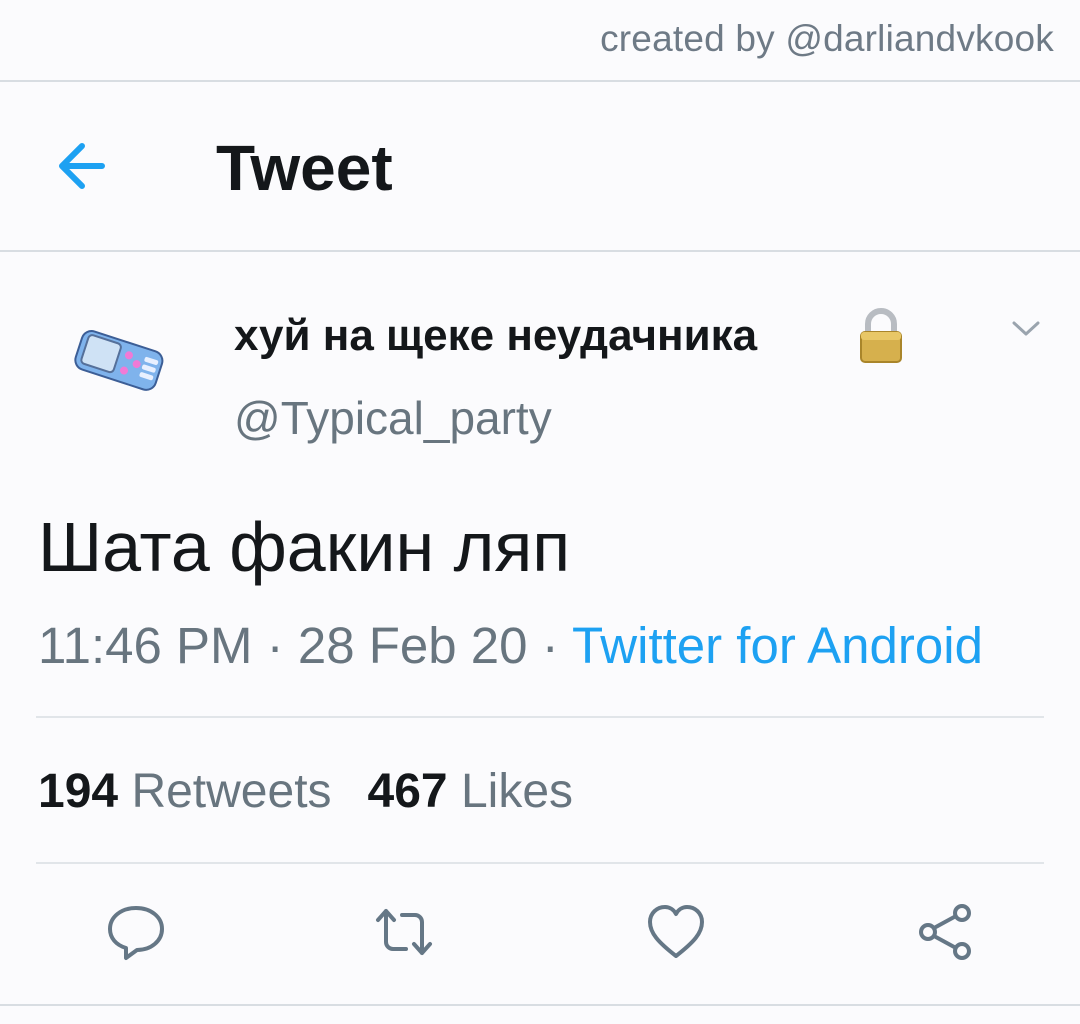 The image size is (1080, 1024). I want to click on reply-icon, so click(136, 933).